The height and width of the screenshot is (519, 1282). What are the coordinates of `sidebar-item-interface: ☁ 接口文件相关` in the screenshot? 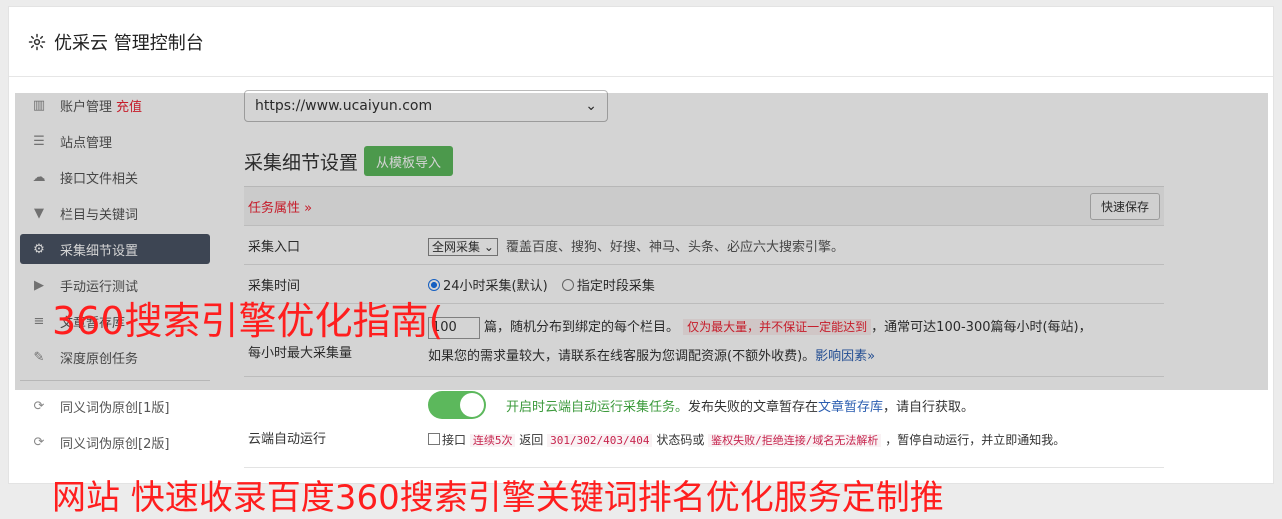 It's located at (115, 177).